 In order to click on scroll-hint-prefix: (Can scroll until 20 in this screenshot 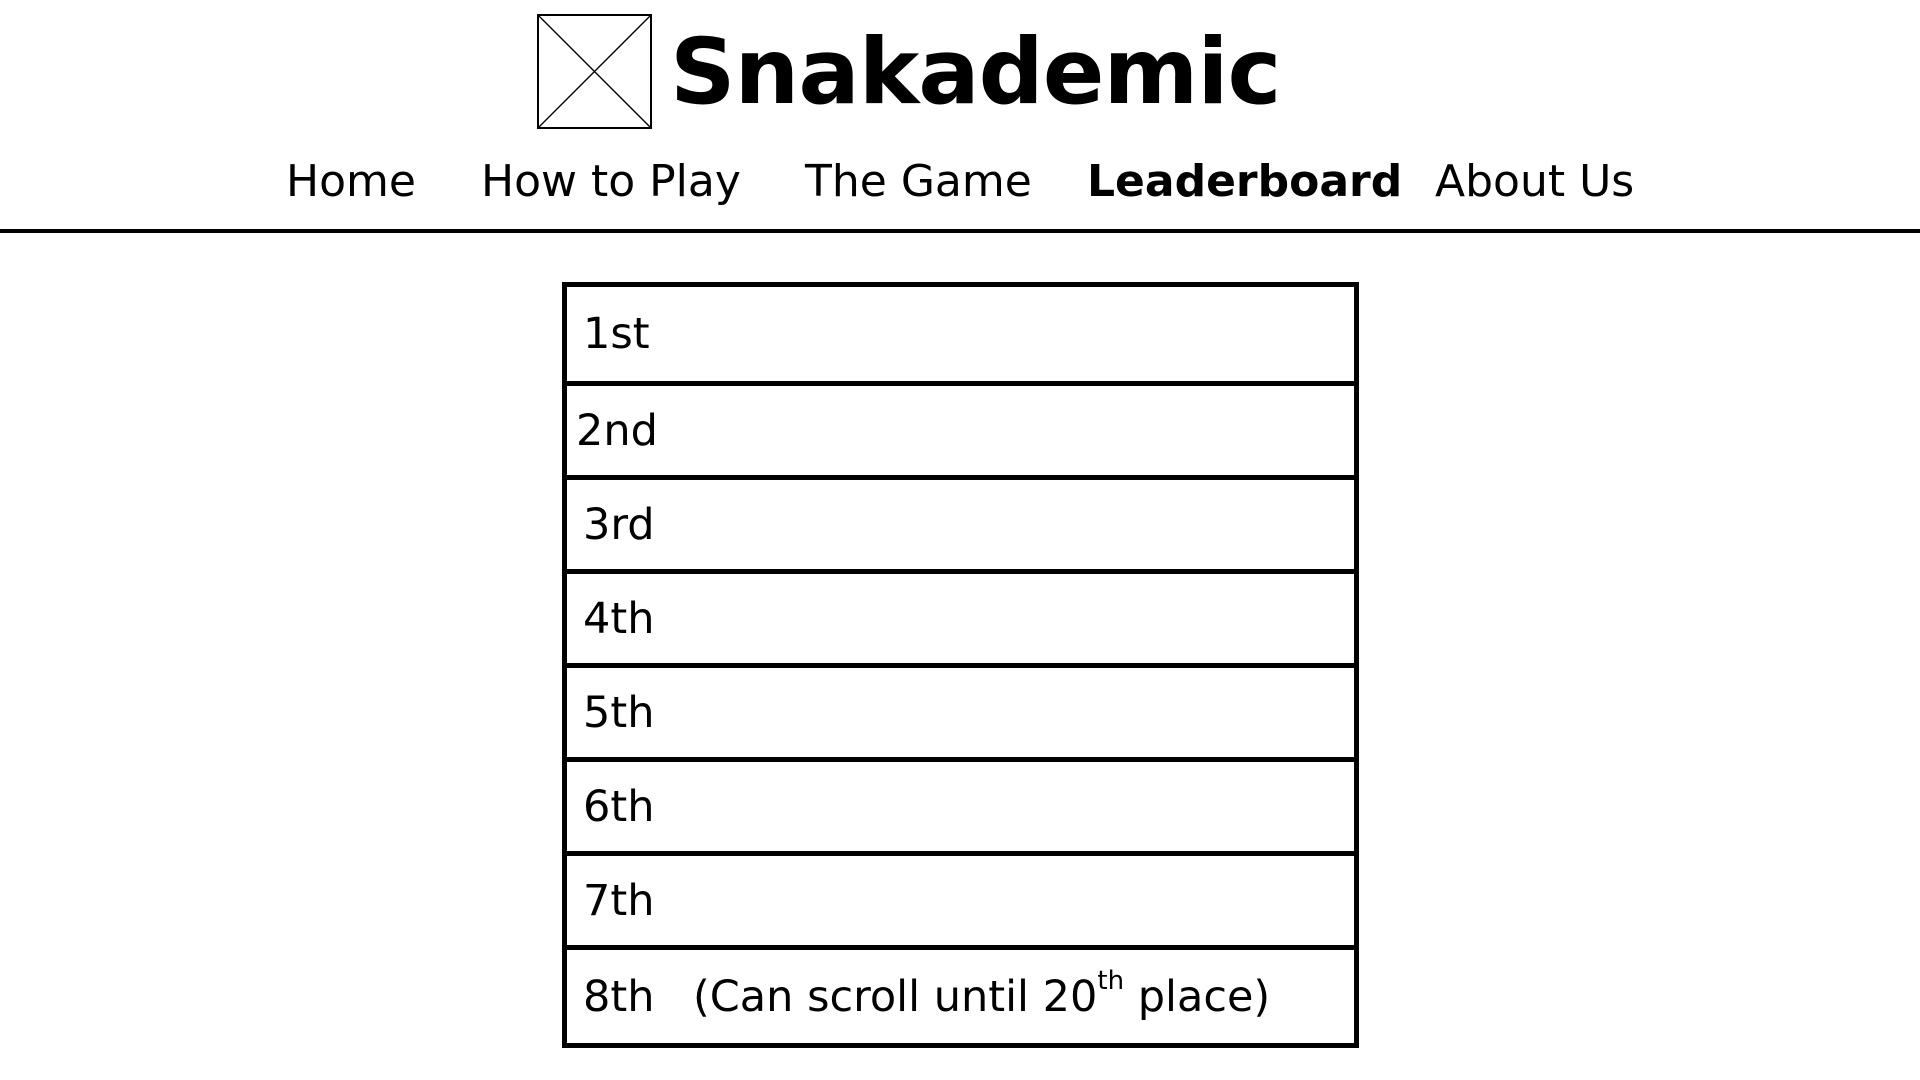, I will do `click(895, 996)`.